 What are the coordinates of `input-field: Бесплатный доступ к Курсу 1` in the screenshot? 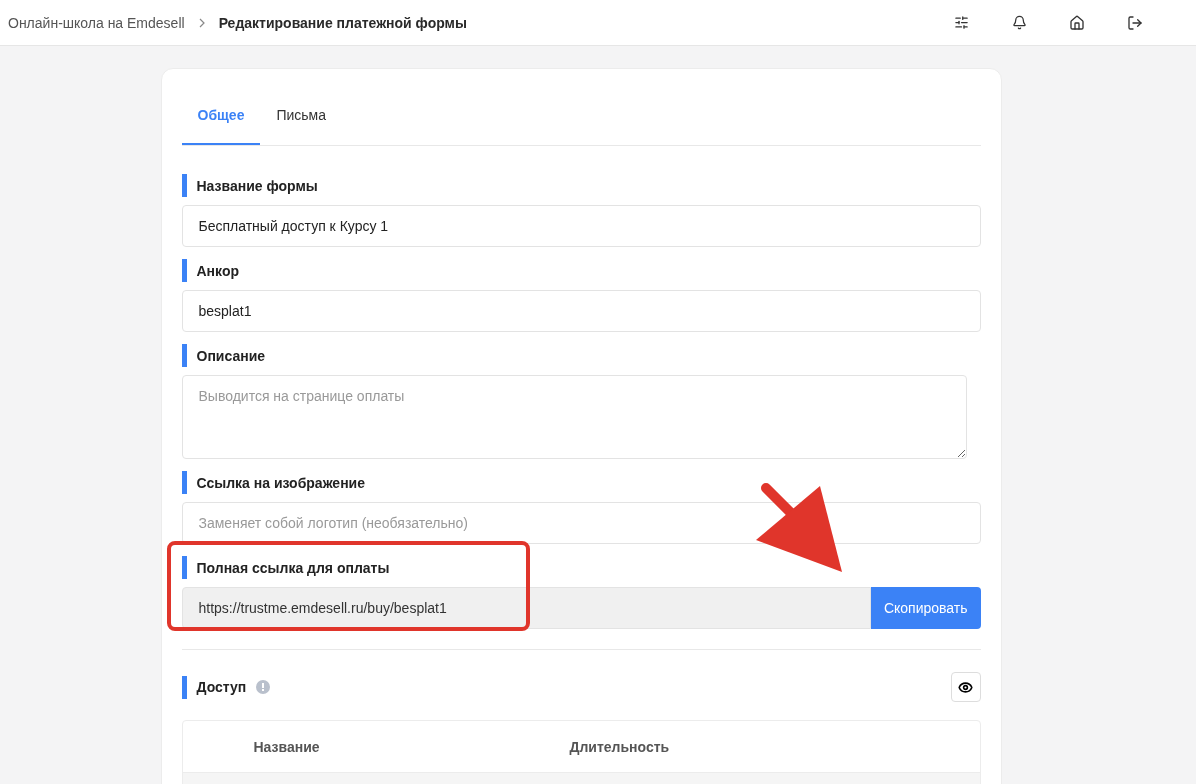 It's located at (581, 226).